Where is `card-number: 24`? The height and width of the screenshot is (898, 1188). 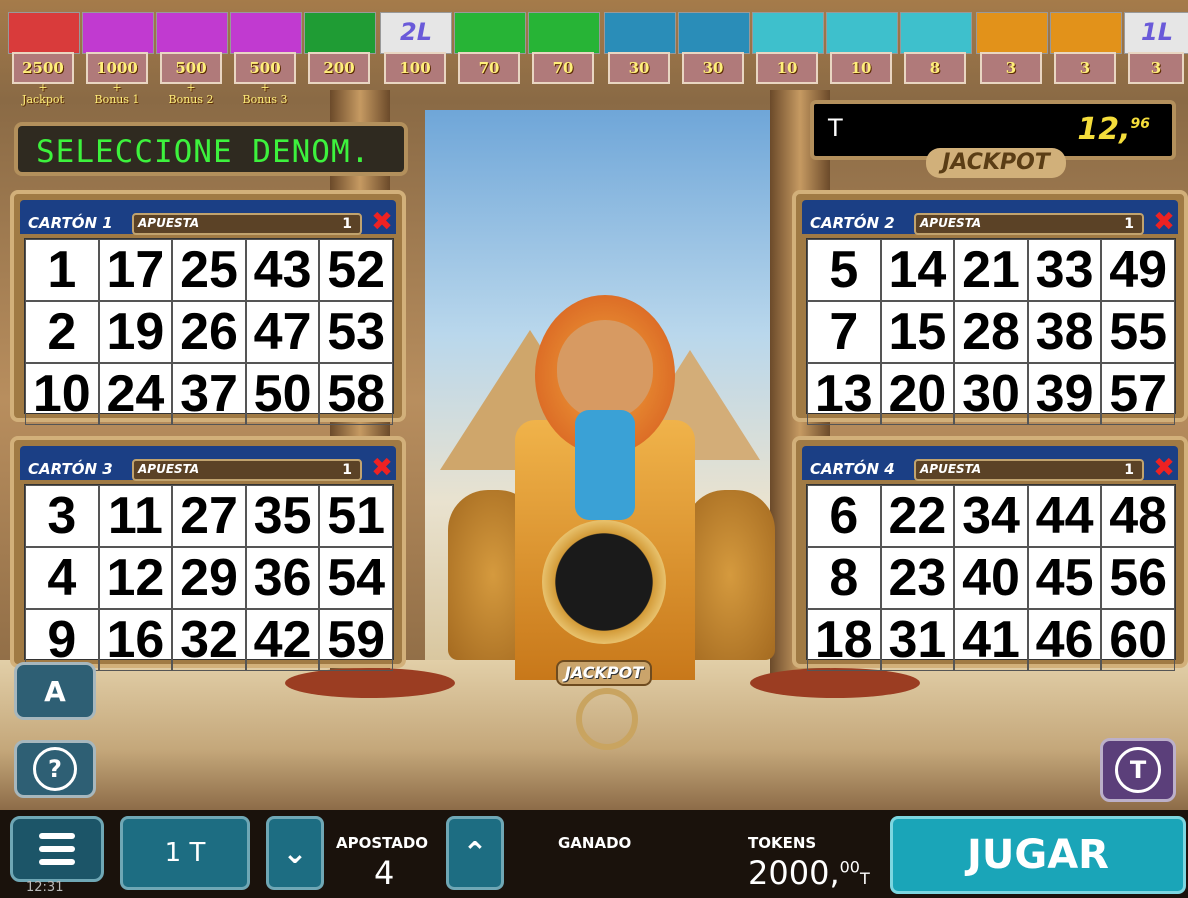
card-number: 24 is located at coordinates (135, 394).